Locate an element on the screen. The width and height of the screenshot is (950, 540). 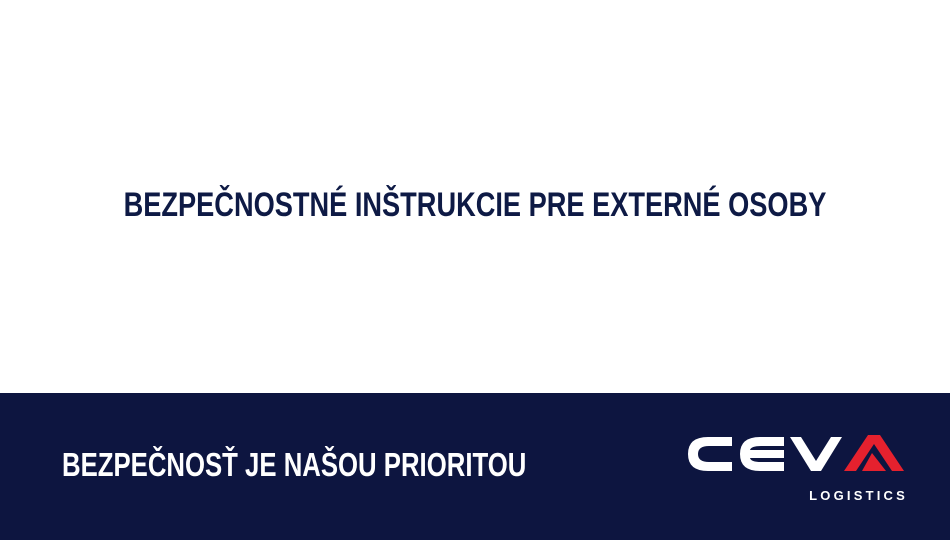
footer-slogan: BEZPEČNOSŤ JE NAŠOU PRIORITOU is located at coordinates (294, 464).